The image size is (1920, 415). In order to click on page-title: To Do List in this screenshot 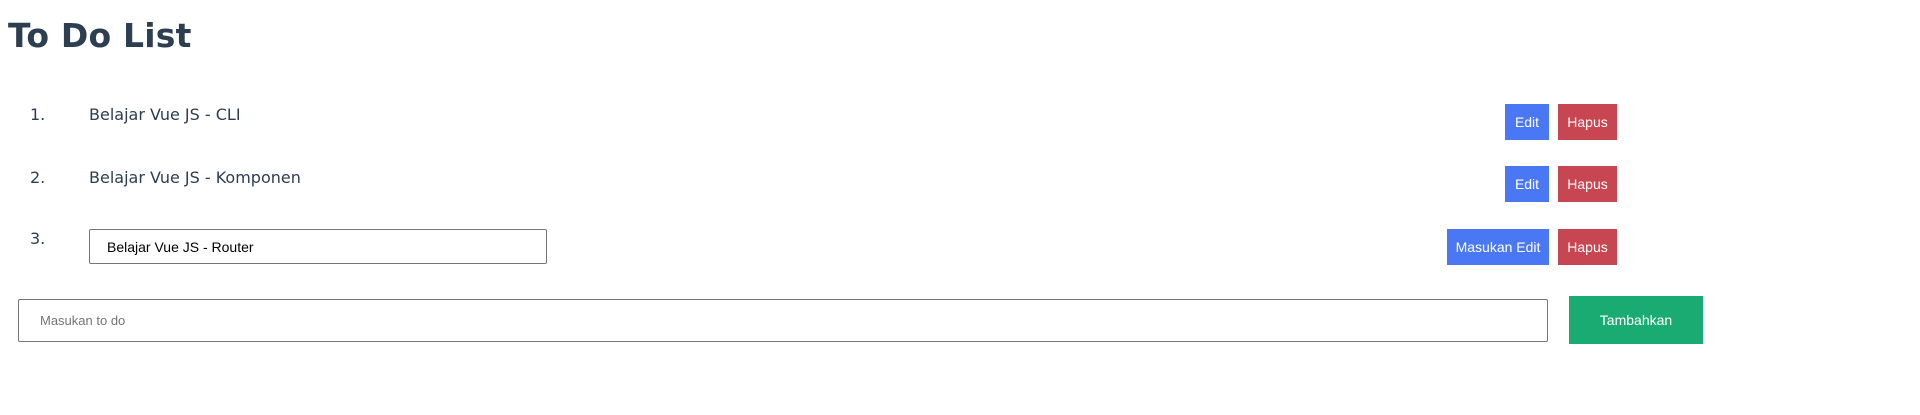, I will do `click(100, 35)`.